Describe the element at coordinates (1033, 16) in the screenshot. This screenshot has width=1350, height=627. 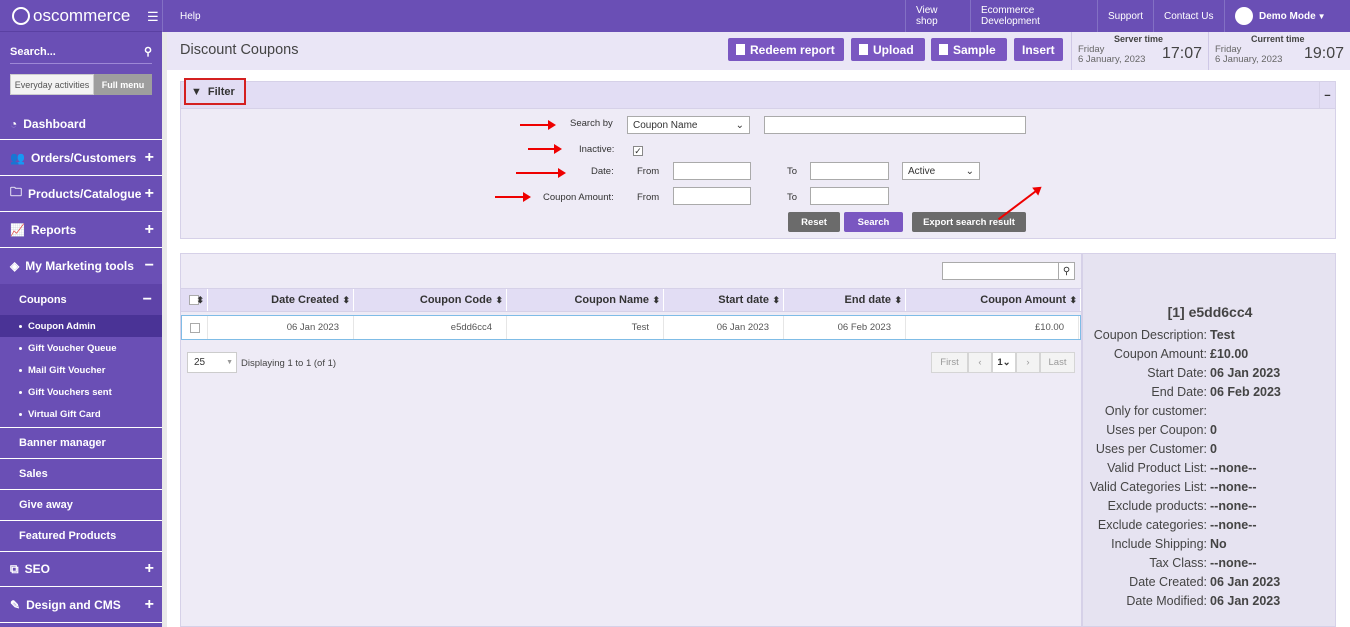
I see `ecommerce-development-link: Ecommerce Development` at that location.